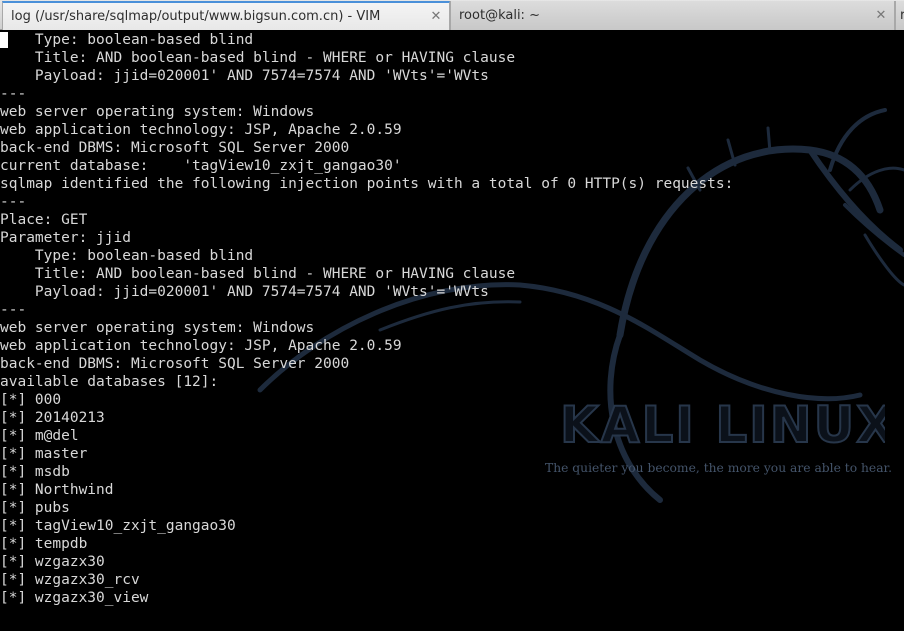  What do you see at coordinates (44, 544) in the screenshot?
I see `terminal-line: [*] tempdb` at bounding box center [44, 544].